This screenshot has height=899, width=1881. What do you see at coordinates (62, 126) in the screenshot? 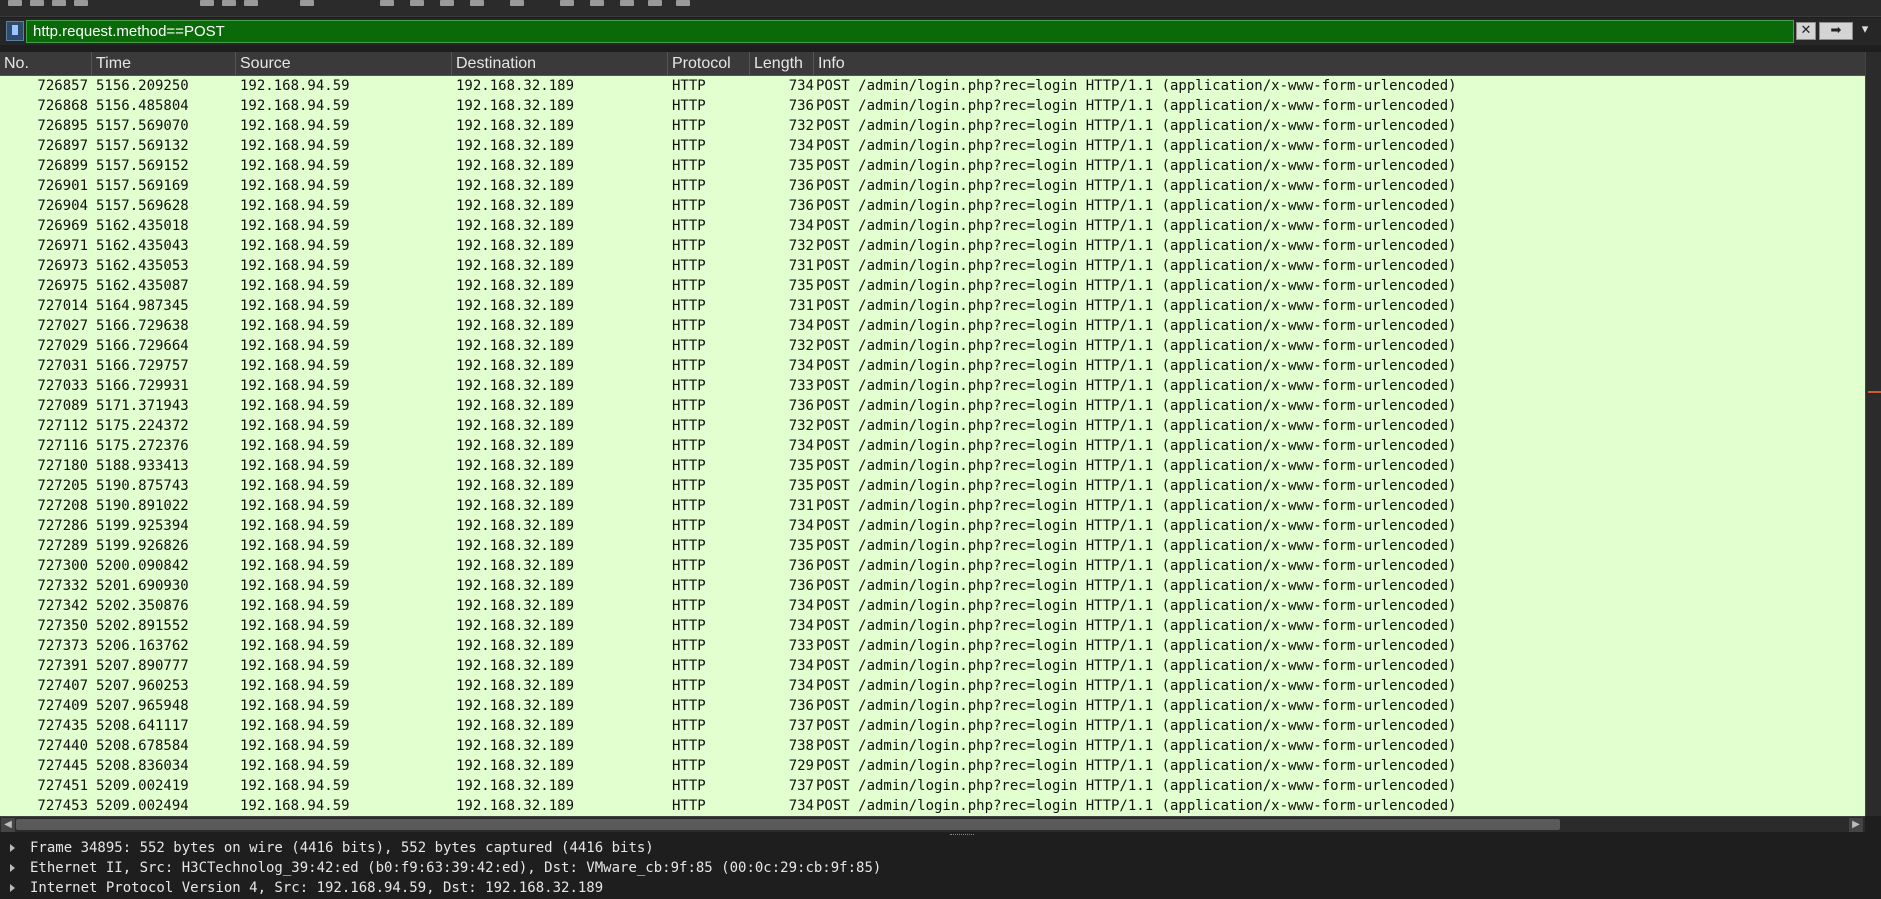
I see `packet-no: 726895` at bounding box center [62, 126].